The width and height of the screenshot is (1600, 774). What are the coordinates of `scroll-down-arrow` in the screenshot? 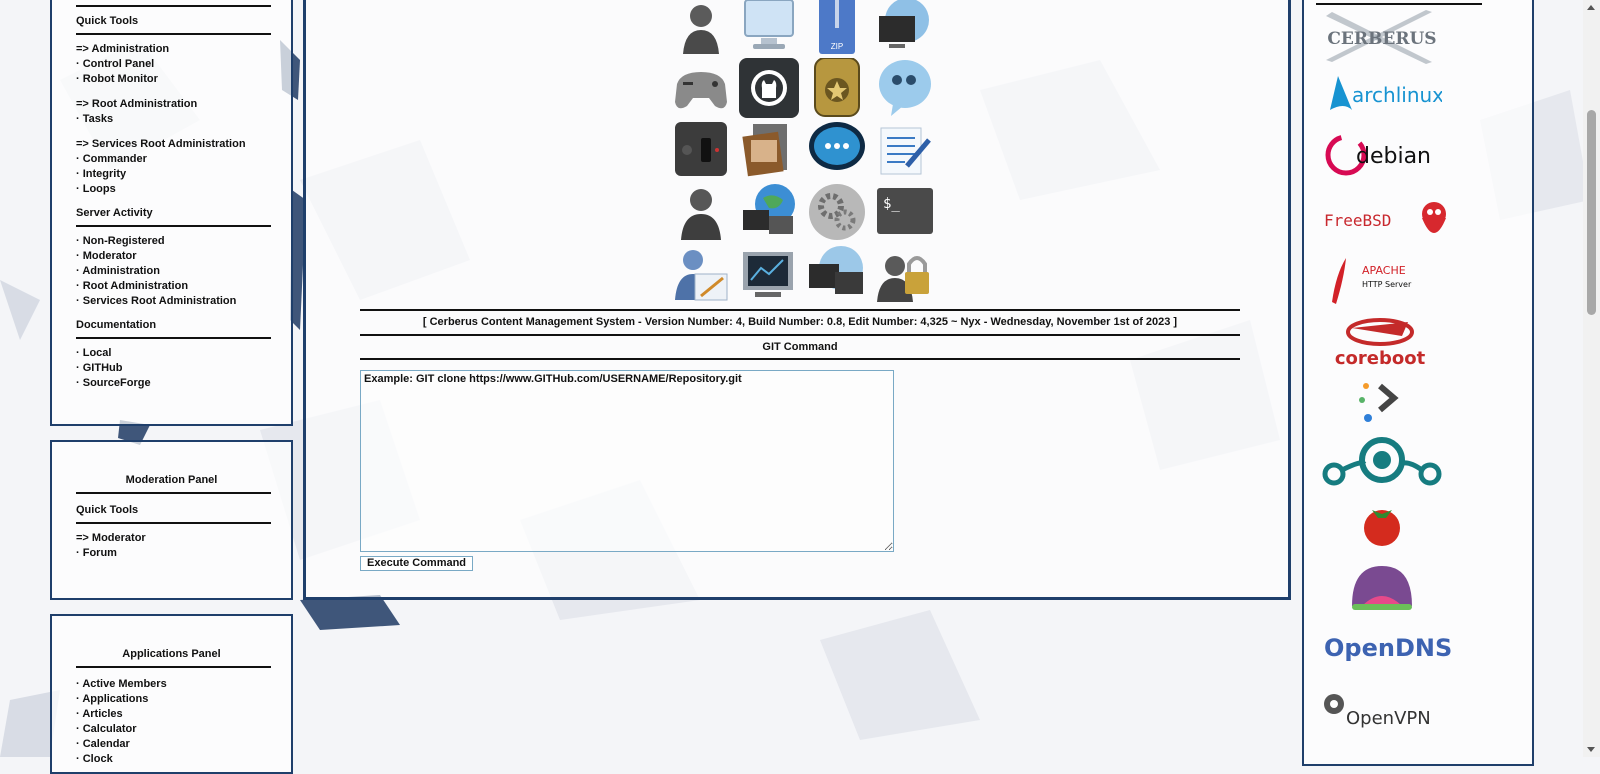 It's located at (1591, 749).